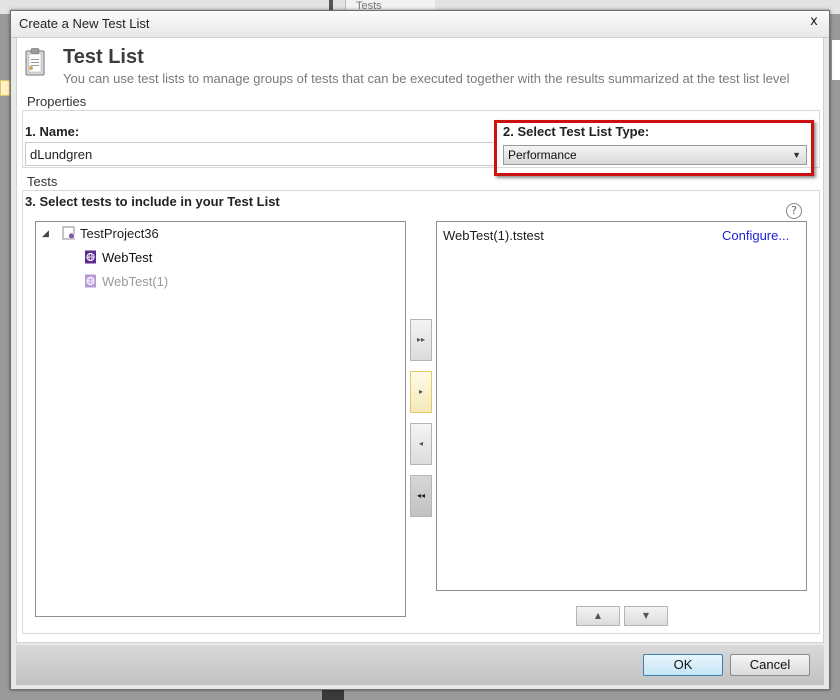 This screenshot has height=700, width=840. What do you see at coordinates (420, 24) in the screenshot?
I see `dialog-titlebar: Create a New Test List x` at bounding box center [420, 24].